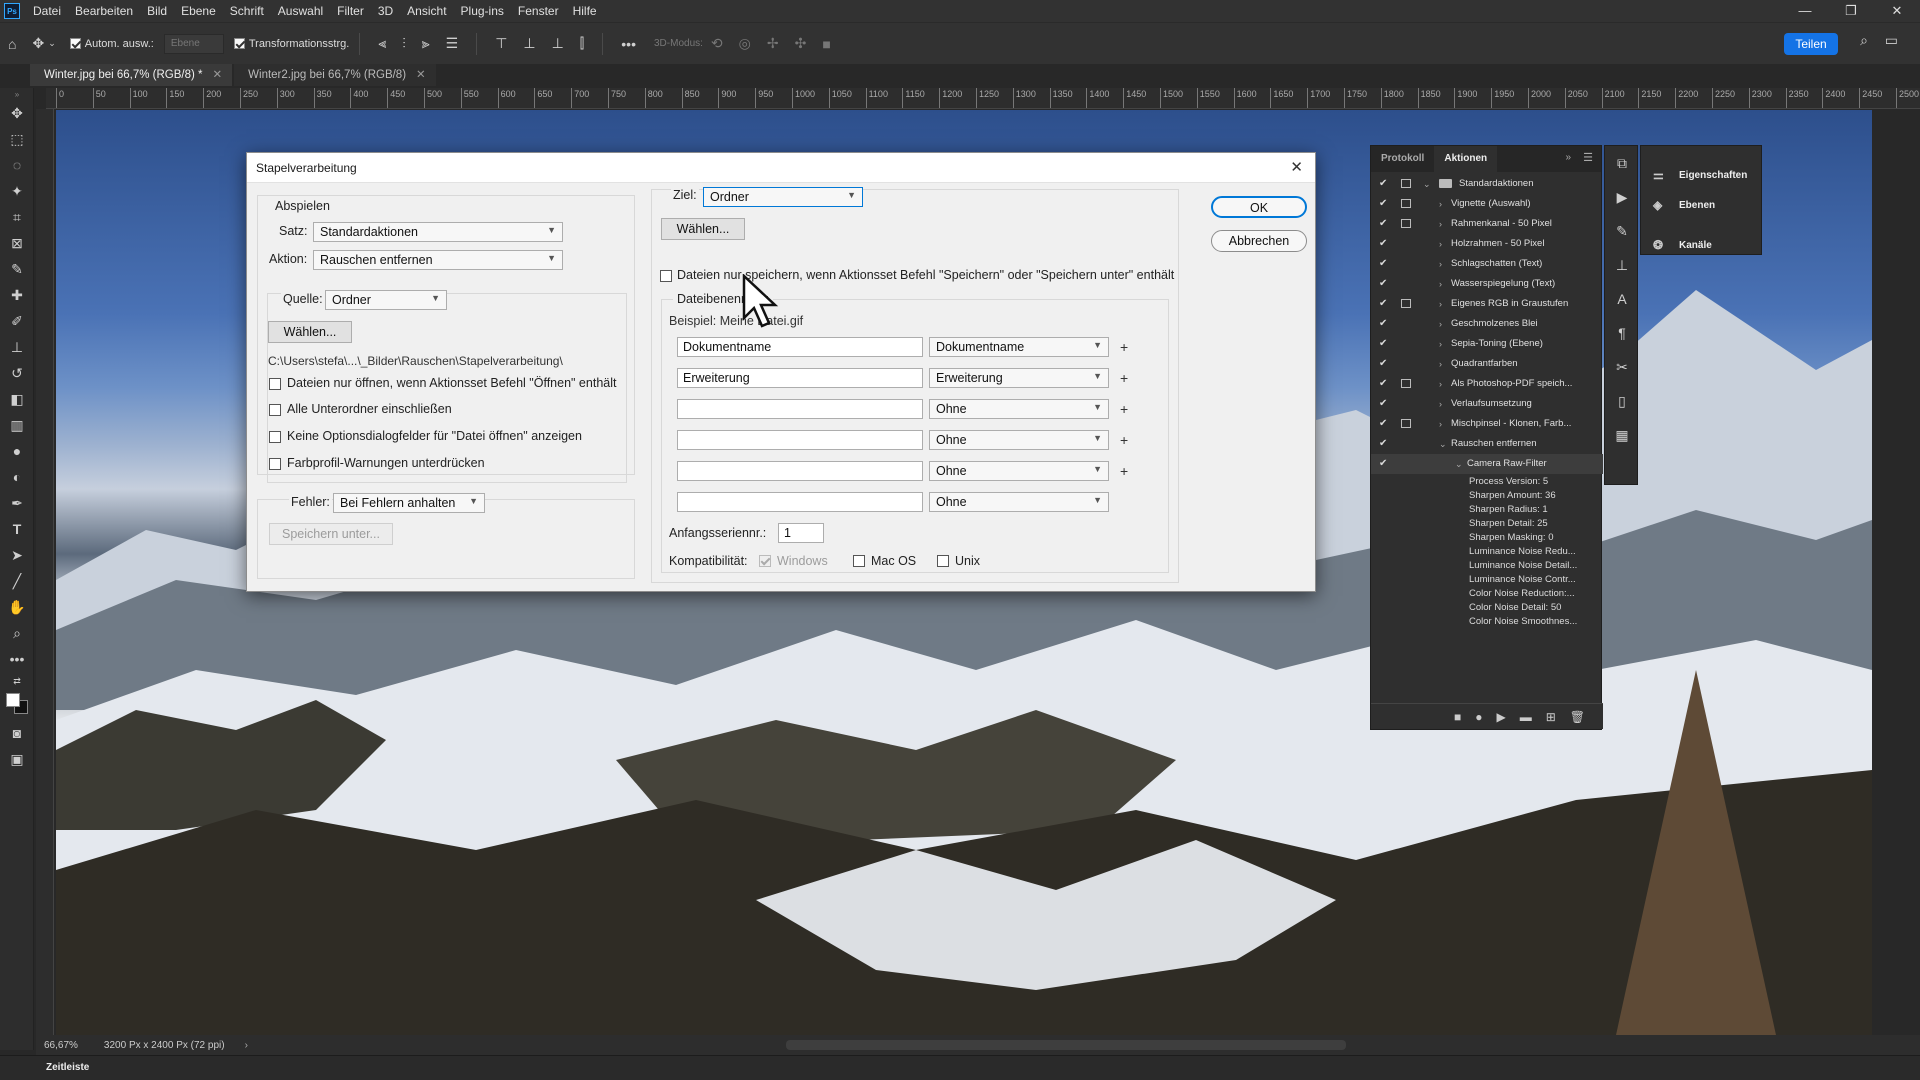 The image size is (1920, 1080). Describe the element at coordinates (17, 607) in the screenshot. I see `hand-tool-icon: ✋` at that location.